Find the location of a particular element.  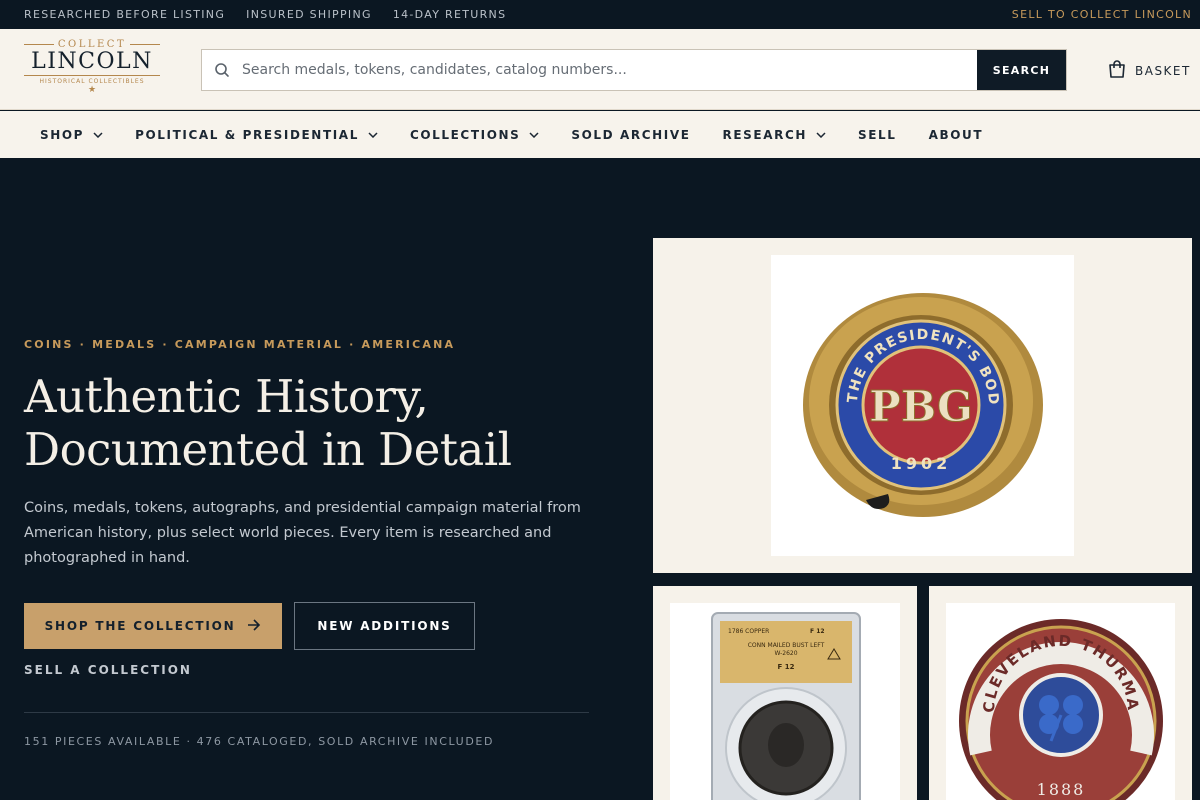

nav-item-about: ABOUT is located at coordinates (956, 135).